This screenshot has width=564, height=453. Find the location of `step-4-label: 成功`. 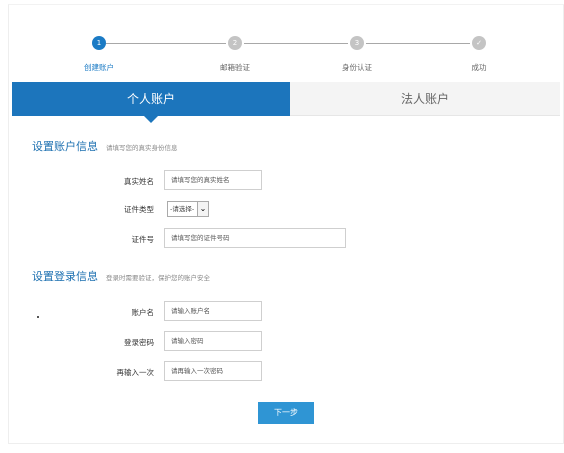

step-4-label: 成功 is located at coordinates (479, 67).